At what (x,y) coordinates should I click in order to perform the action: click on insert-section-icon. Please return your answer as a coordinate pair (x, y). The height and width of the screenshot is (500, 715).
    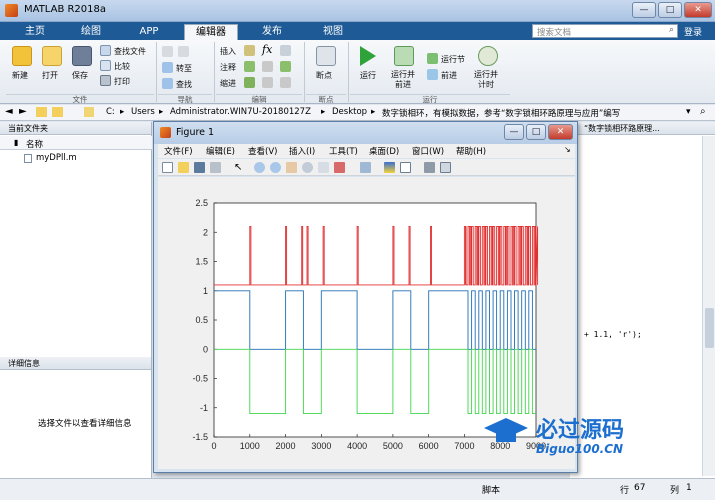
    Looking at the image, I should click on (249, 50).